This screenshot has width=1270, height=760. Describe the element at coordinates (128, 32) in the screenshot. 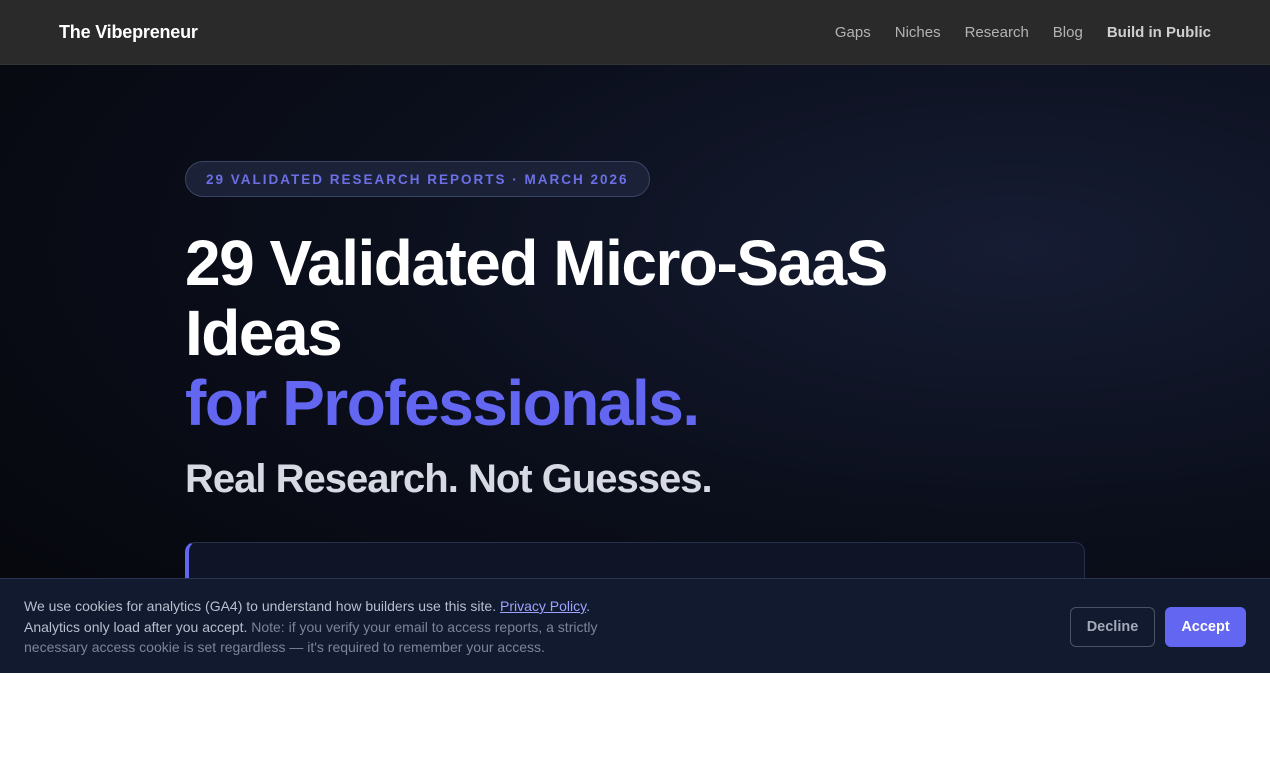

I see `brand-logo: The Vibepreneur` at that location.